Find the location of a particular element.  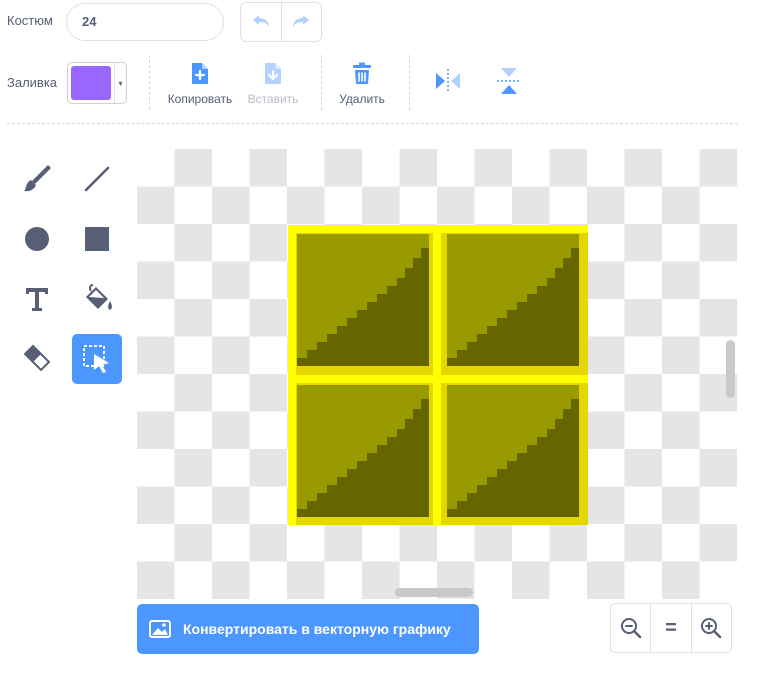

zoom-in-button is located at coordinates (710, 628).